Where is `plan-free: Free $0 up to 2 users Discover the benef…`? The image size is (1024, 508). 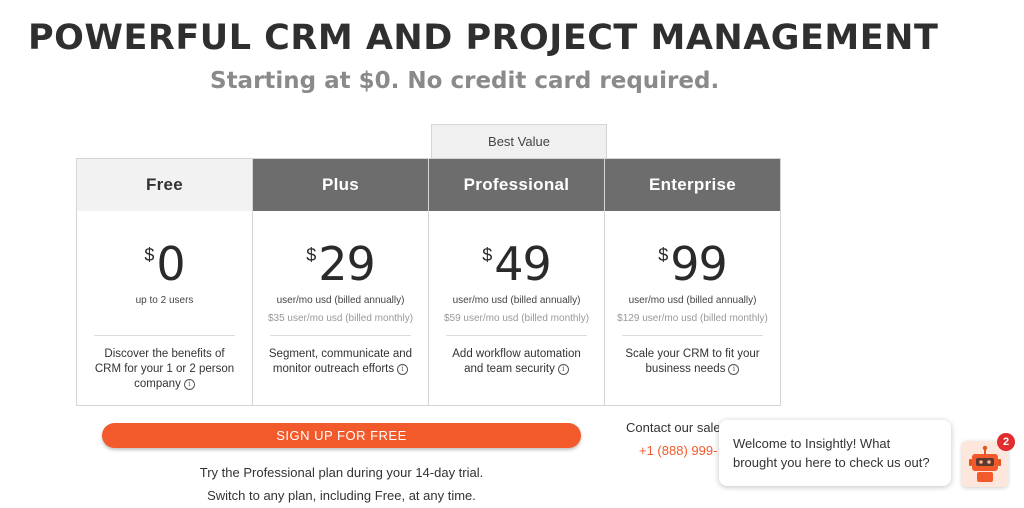 plan-free: Free $0 up to 2 users Discover the benef… is located at coordinates (164, 282).